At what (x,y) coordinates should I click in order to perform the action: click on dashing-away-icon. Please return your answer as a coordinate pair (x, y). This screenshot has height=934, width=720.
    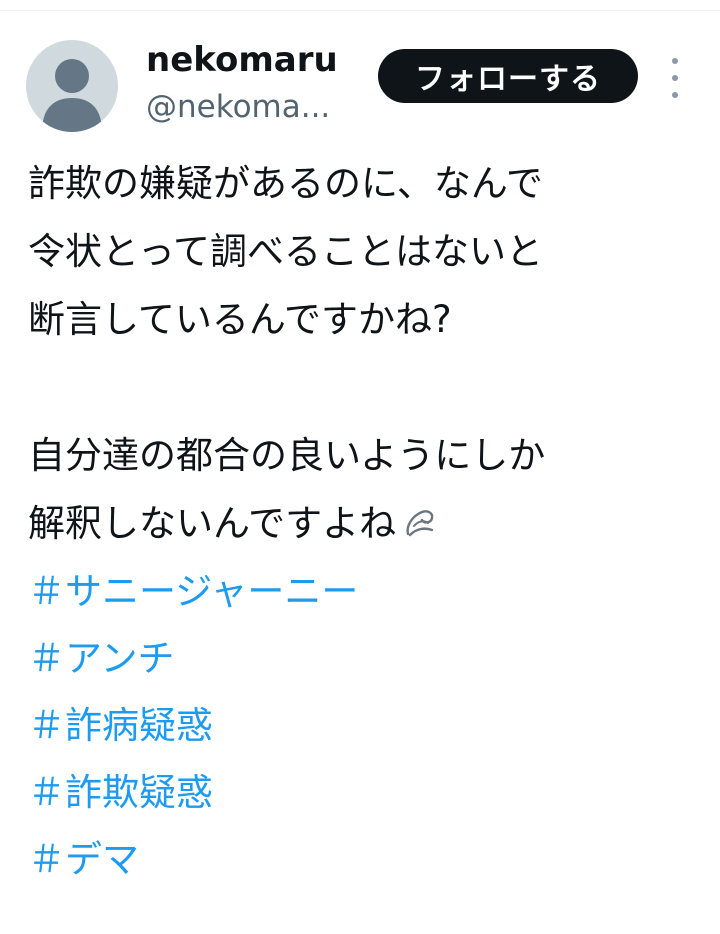
    Looking at the image, I should click on (420, 522).